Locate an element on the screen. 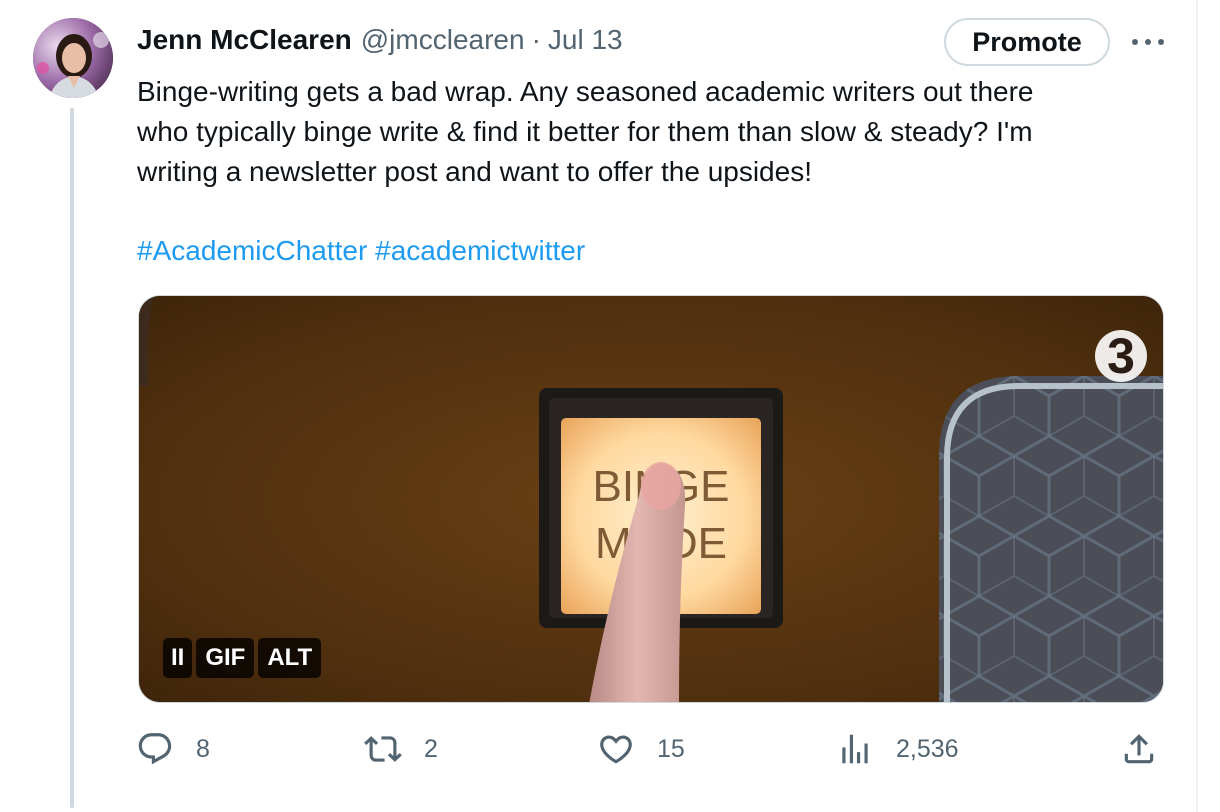  tweet-action-bar: 8 2 15 2,536 is located at coordinates (610, 749).